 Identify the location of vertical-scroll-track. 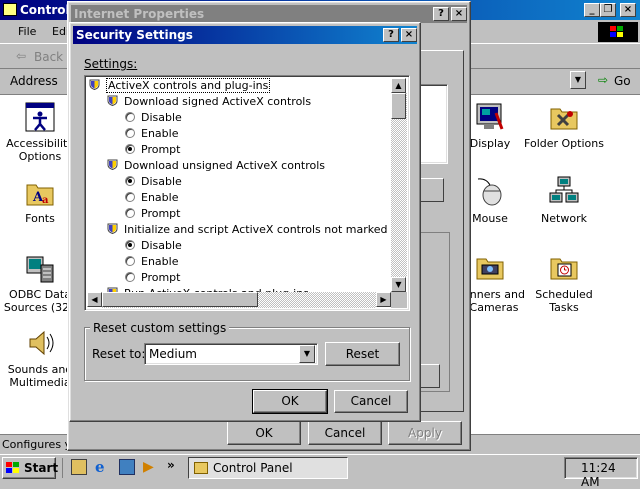
(399, 185).